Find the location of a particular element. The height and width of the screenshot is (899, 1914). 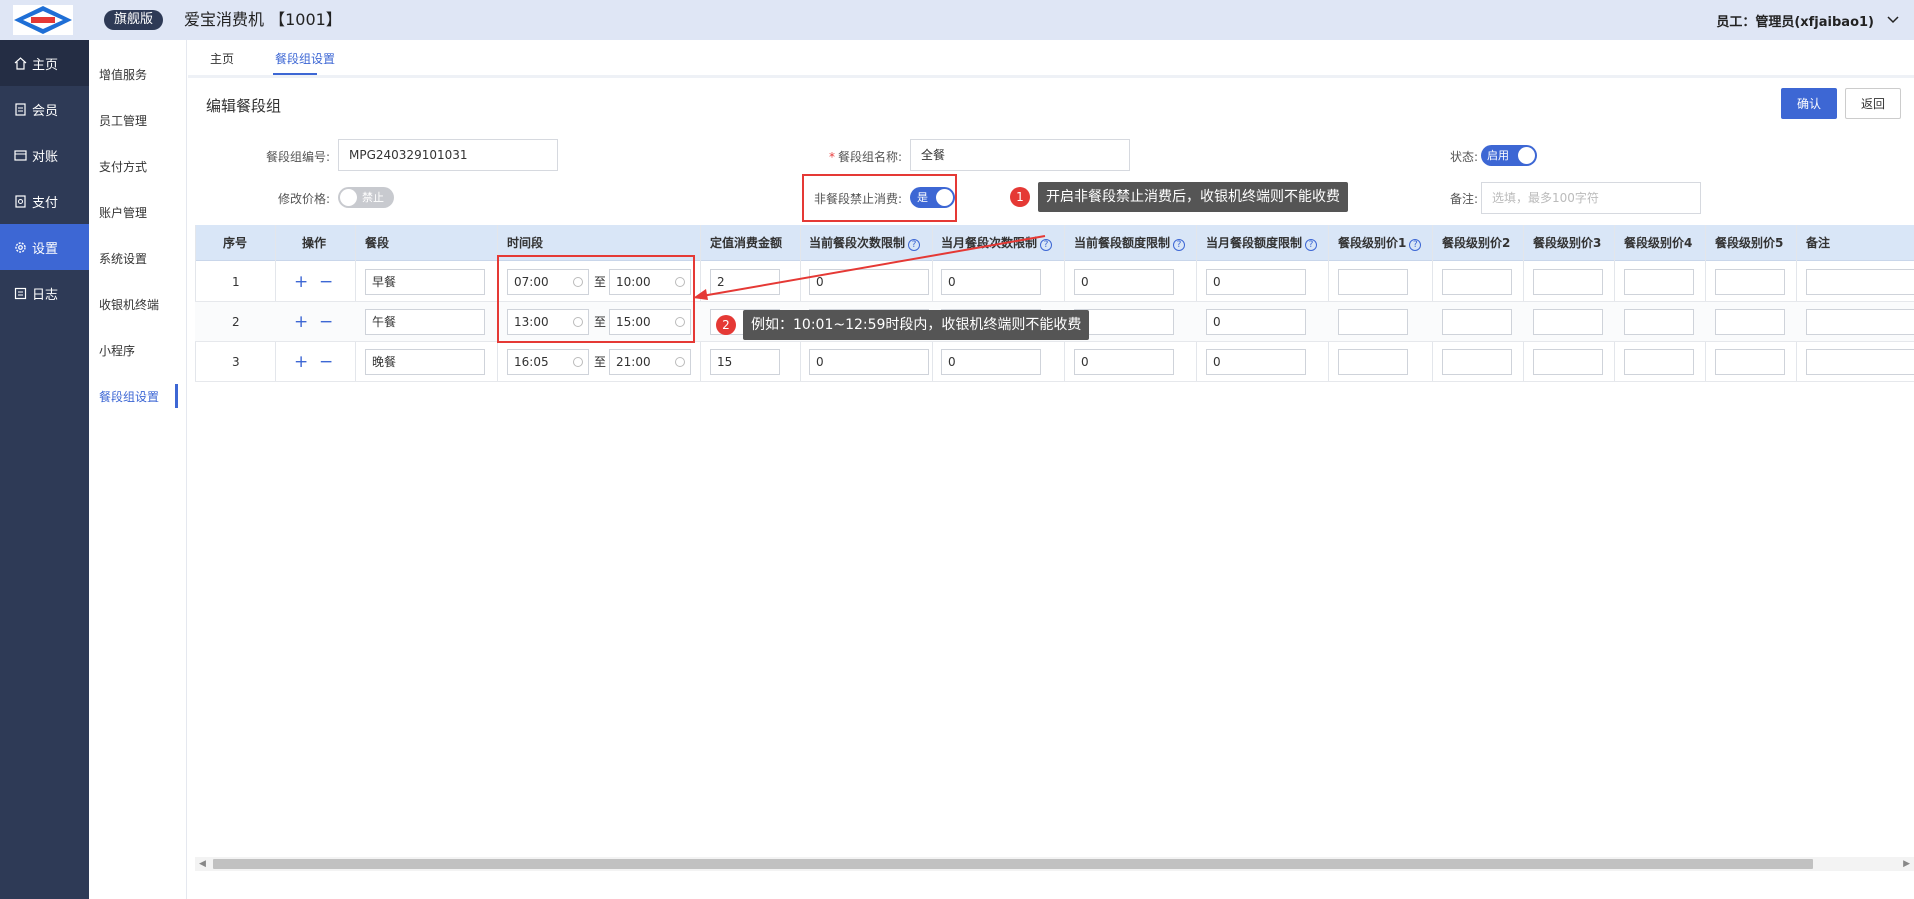

scroll-right-icon: ▶ is located at coordinates (1906, 864).